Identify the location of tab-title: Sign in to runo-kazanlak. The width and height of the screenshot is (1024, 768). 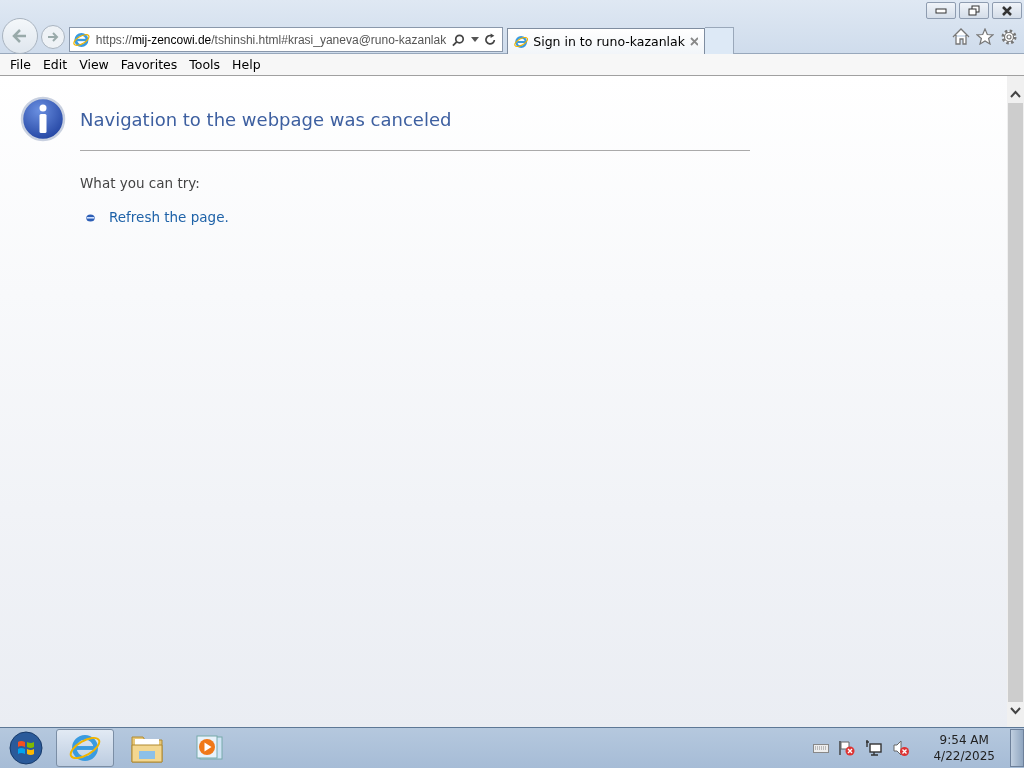
(609, 41).